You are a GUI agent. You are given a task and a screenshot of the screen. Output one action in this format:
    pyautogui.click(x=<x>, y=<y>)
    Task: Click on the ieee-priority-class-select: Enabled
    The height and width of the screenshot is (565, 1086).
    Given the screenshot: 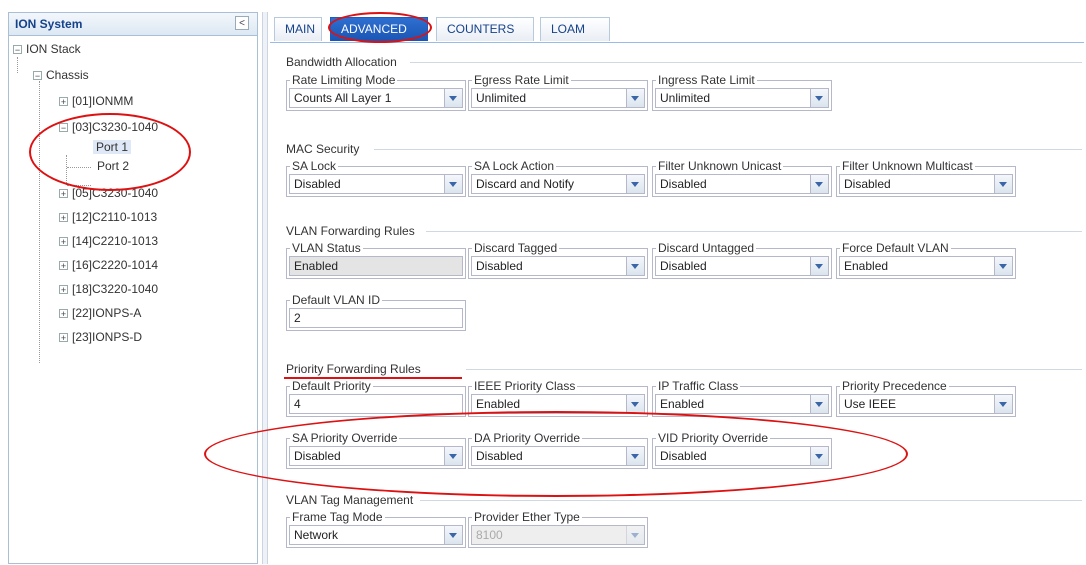 What is the action you would take?
    pyautogui.click(x=558, y=404)
    